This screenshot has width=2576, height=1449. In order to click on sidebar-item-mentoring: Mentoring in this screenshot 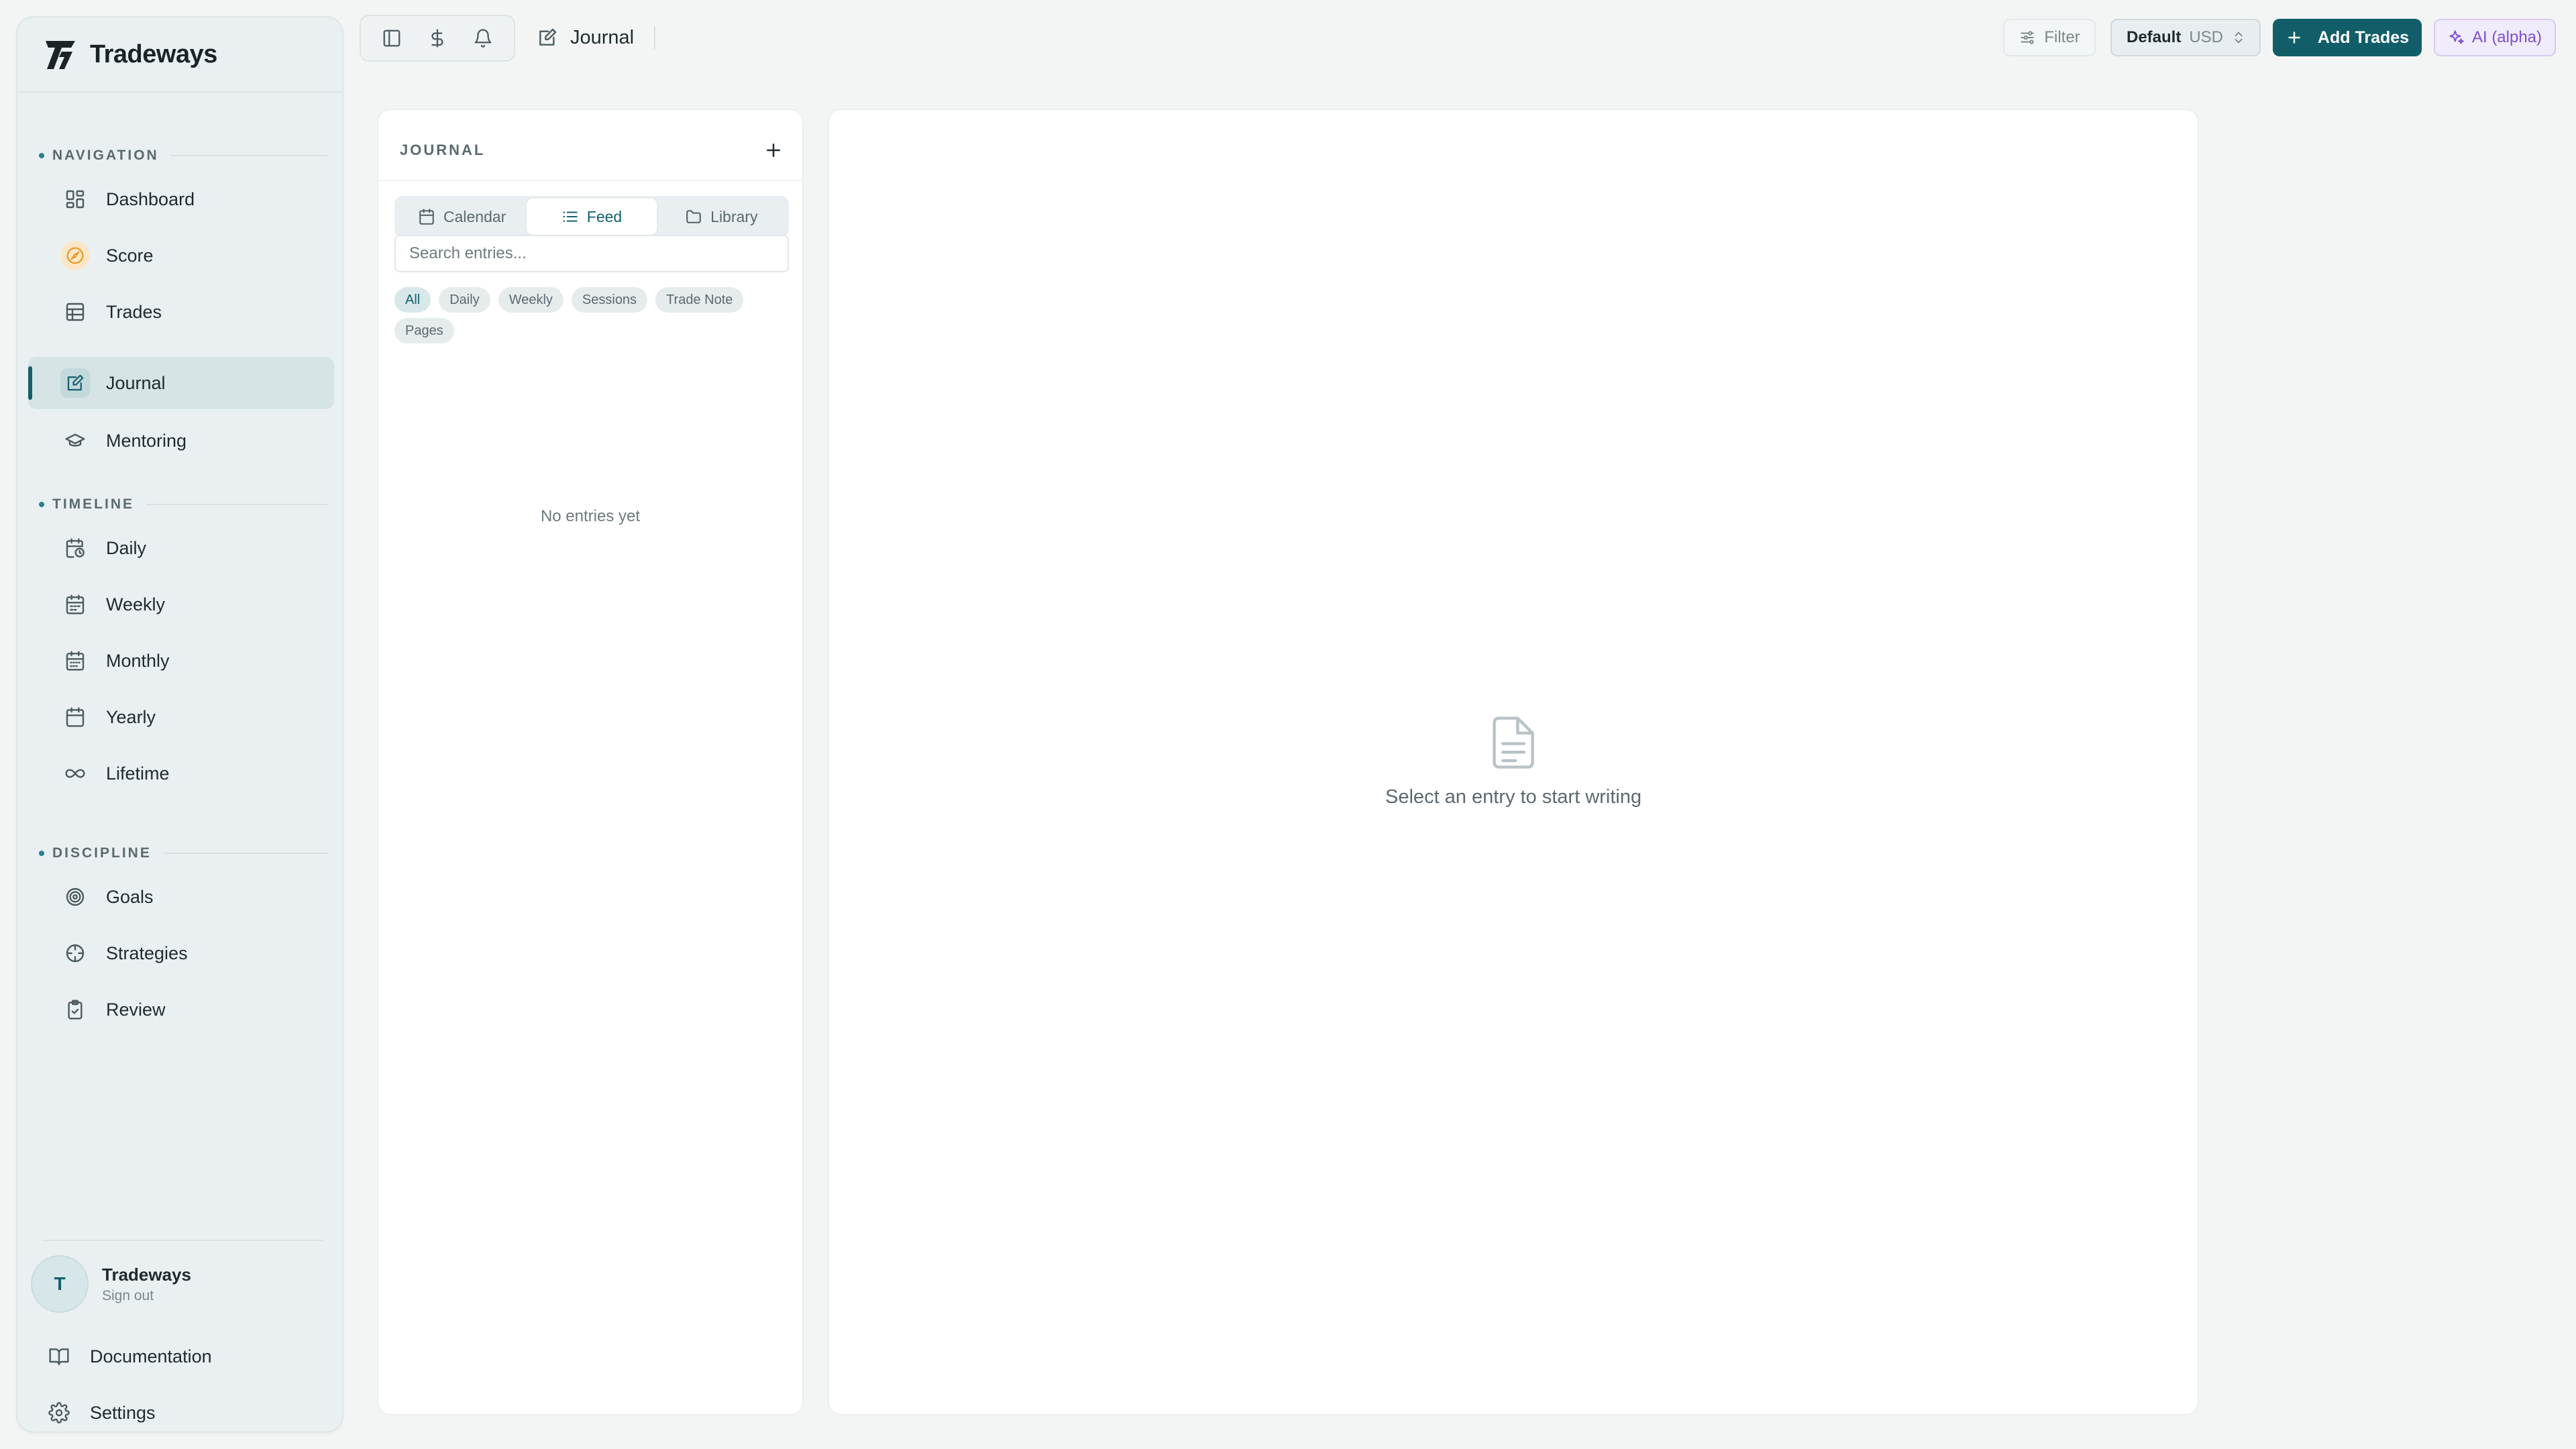, I will do `click(181, 441)`.